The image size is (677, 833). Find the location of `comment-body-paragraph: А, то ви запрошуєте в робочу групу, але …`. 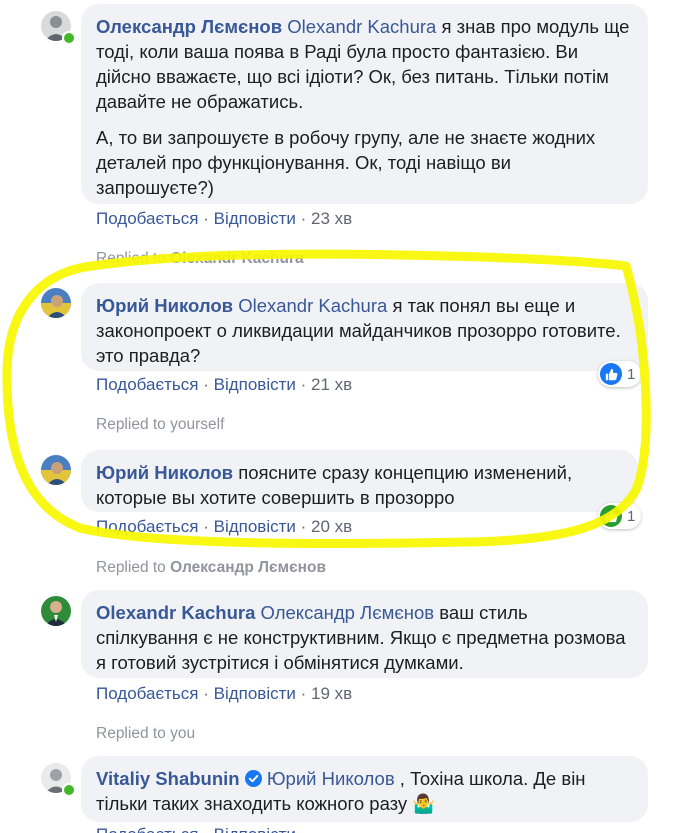

comment-body-paragraph: А, то ви запрошуєте в робочу групу, але … is located at coordinates (346, 162).